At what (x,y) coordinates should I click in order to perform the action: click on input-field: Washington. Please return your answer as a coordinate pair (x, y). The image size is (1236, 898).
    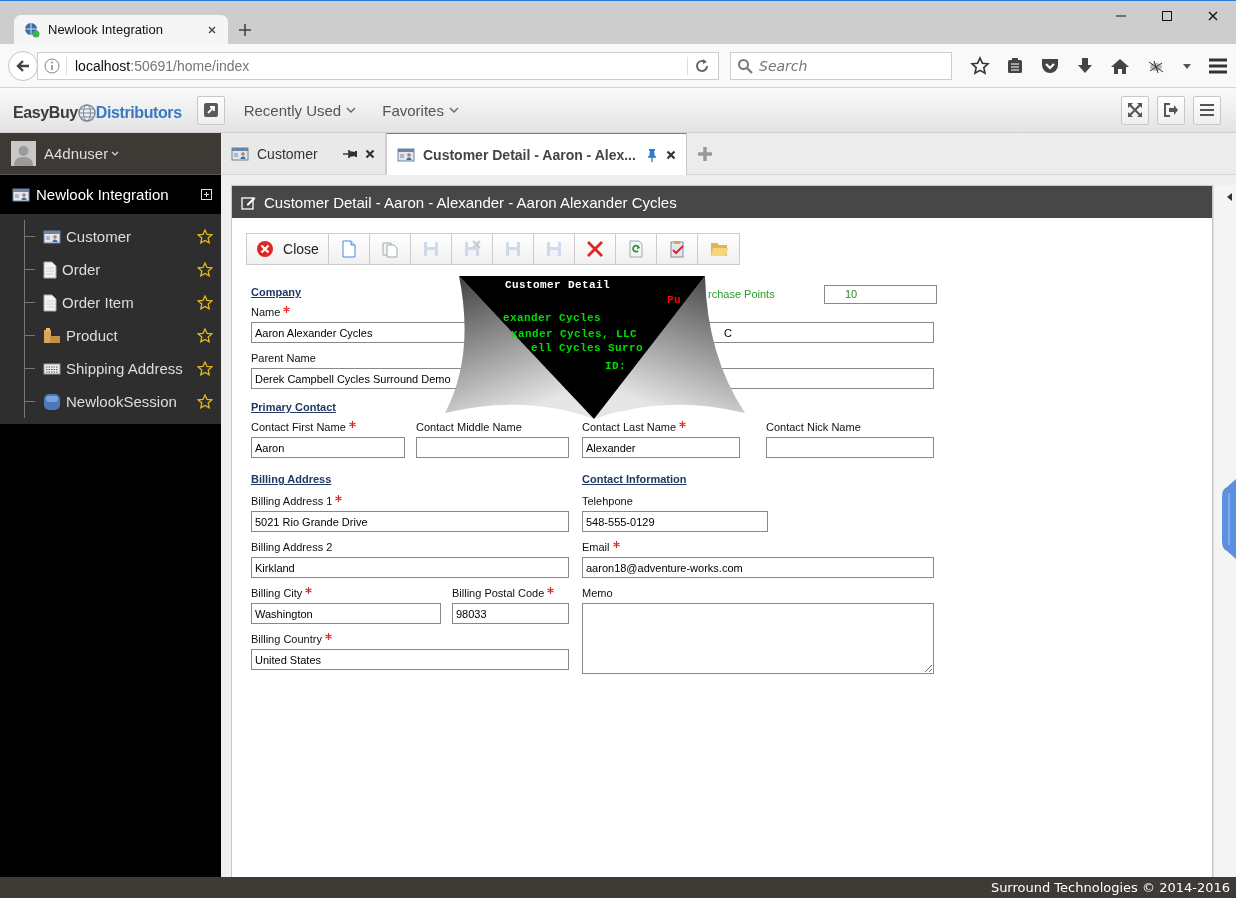
    Looking at the image, I should click on (346, 613).